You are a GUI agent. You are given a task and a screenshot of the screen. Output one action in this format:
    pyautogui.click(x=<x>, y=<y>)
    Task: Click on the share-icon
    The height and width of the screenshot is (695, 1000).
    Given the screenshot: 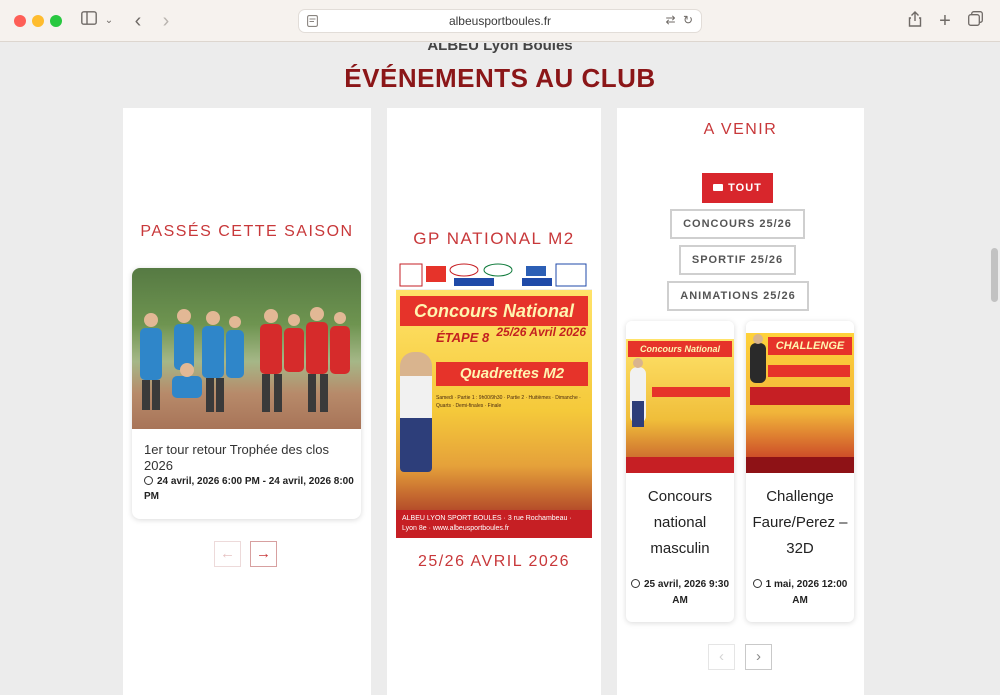 What is the action you would take?
    pyautogui.click(x=915, y=21)
    